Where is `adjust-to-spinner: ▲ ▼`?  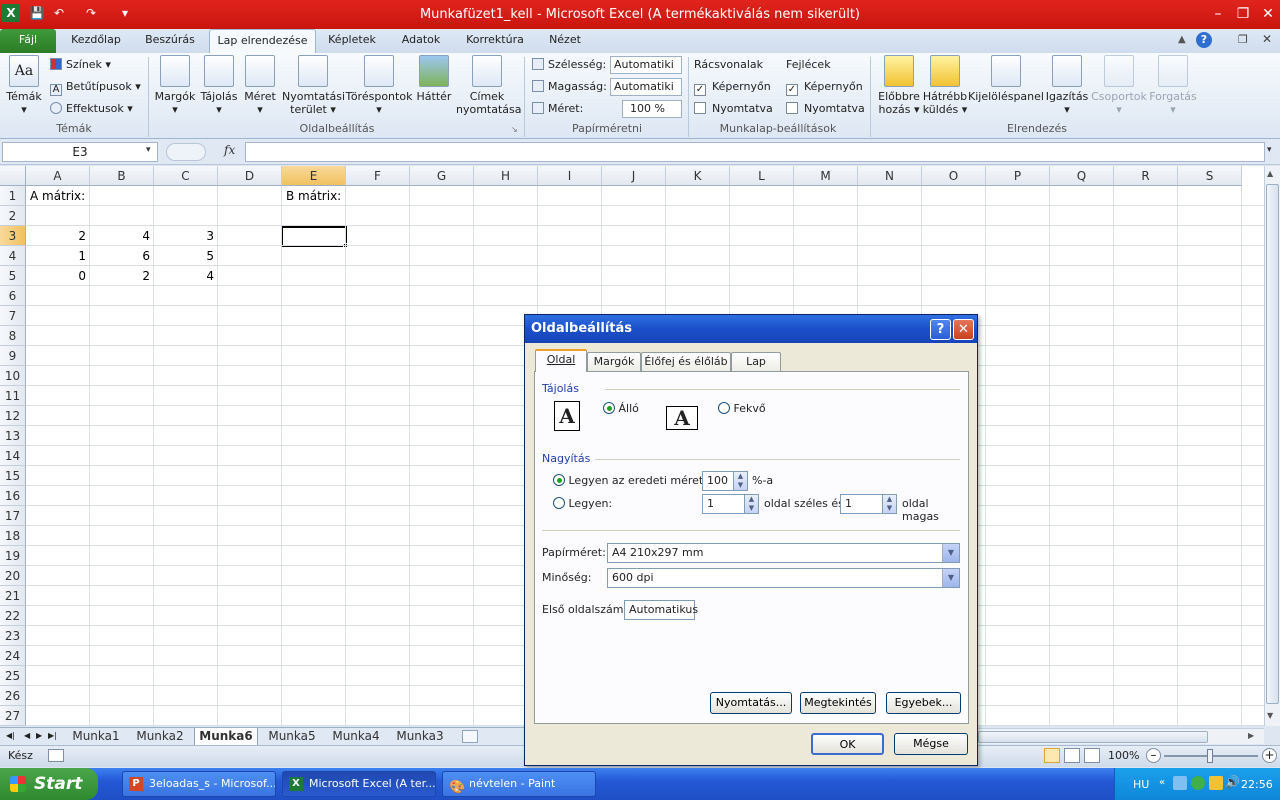 adjust-to-spinner: ▲ ▼ is located at coordinates (740, 481).